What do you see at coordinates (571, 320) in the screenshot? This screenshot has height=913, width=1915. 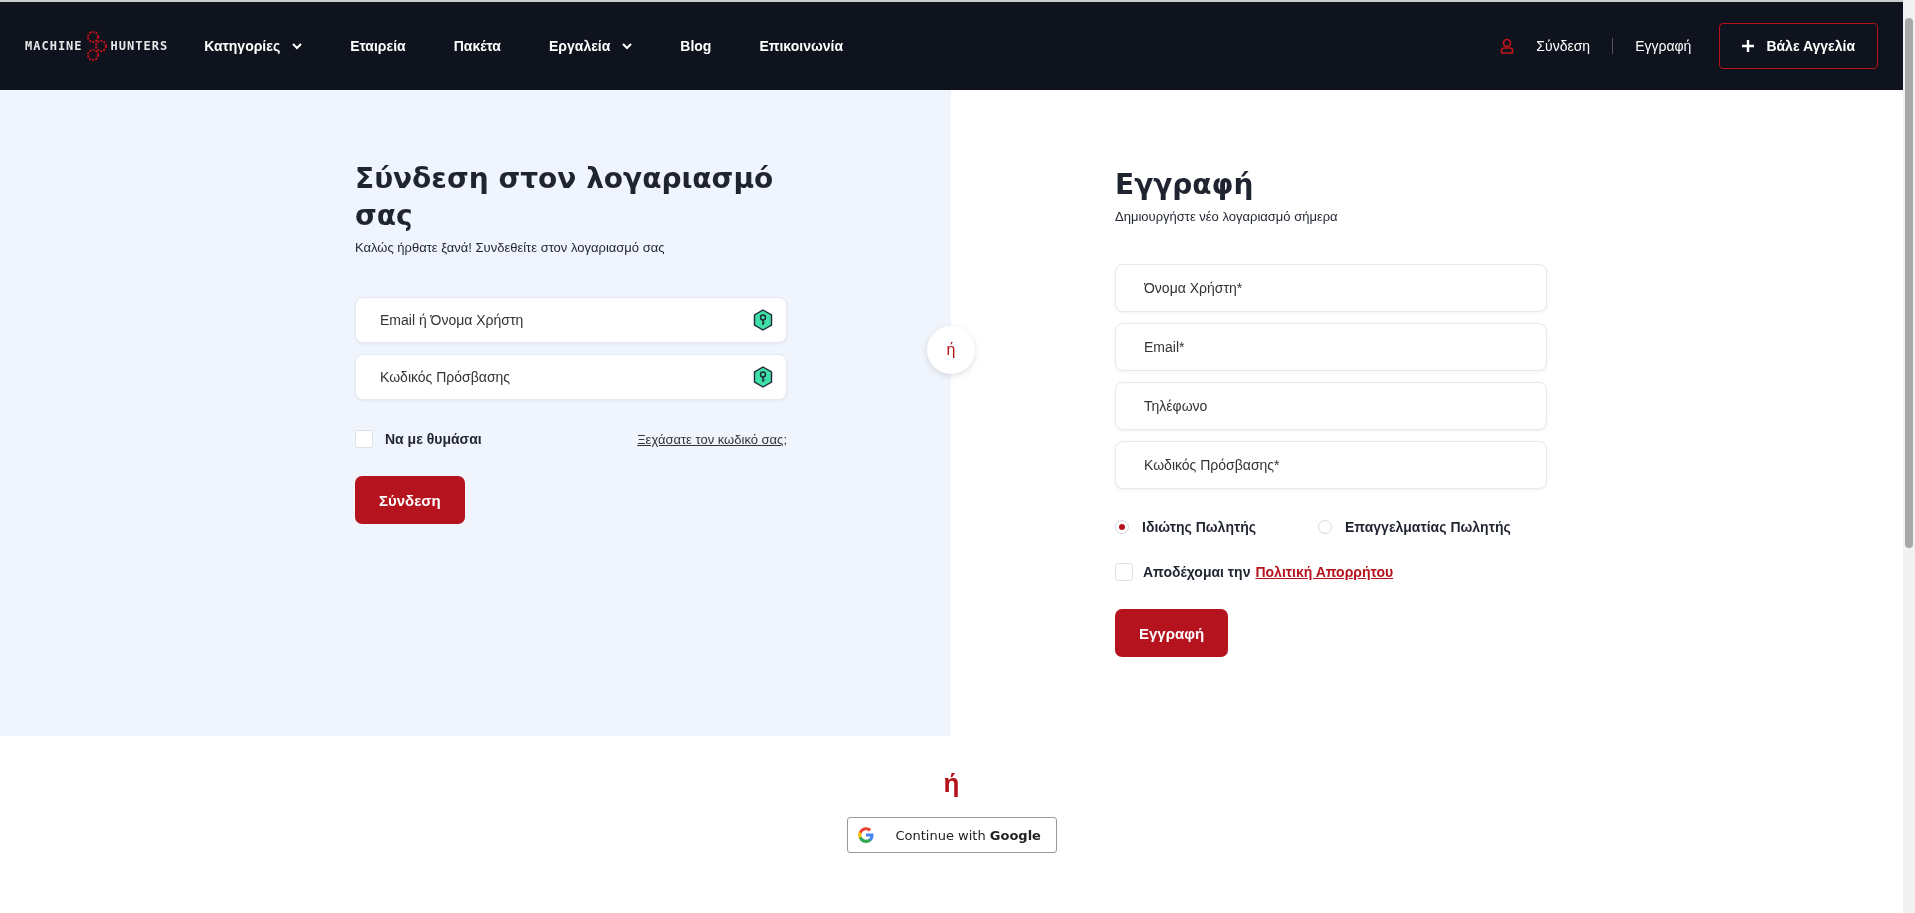 I see `input-field: Email ή Όνομα Χρήστη` at bounding box center [571, 320].